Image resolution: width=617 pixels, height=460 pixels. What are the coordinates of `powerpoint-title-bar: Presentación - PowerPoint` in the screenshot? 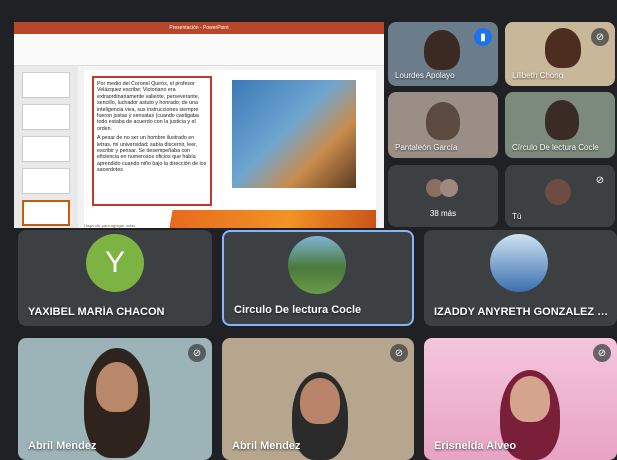 It's located at (199, 28).